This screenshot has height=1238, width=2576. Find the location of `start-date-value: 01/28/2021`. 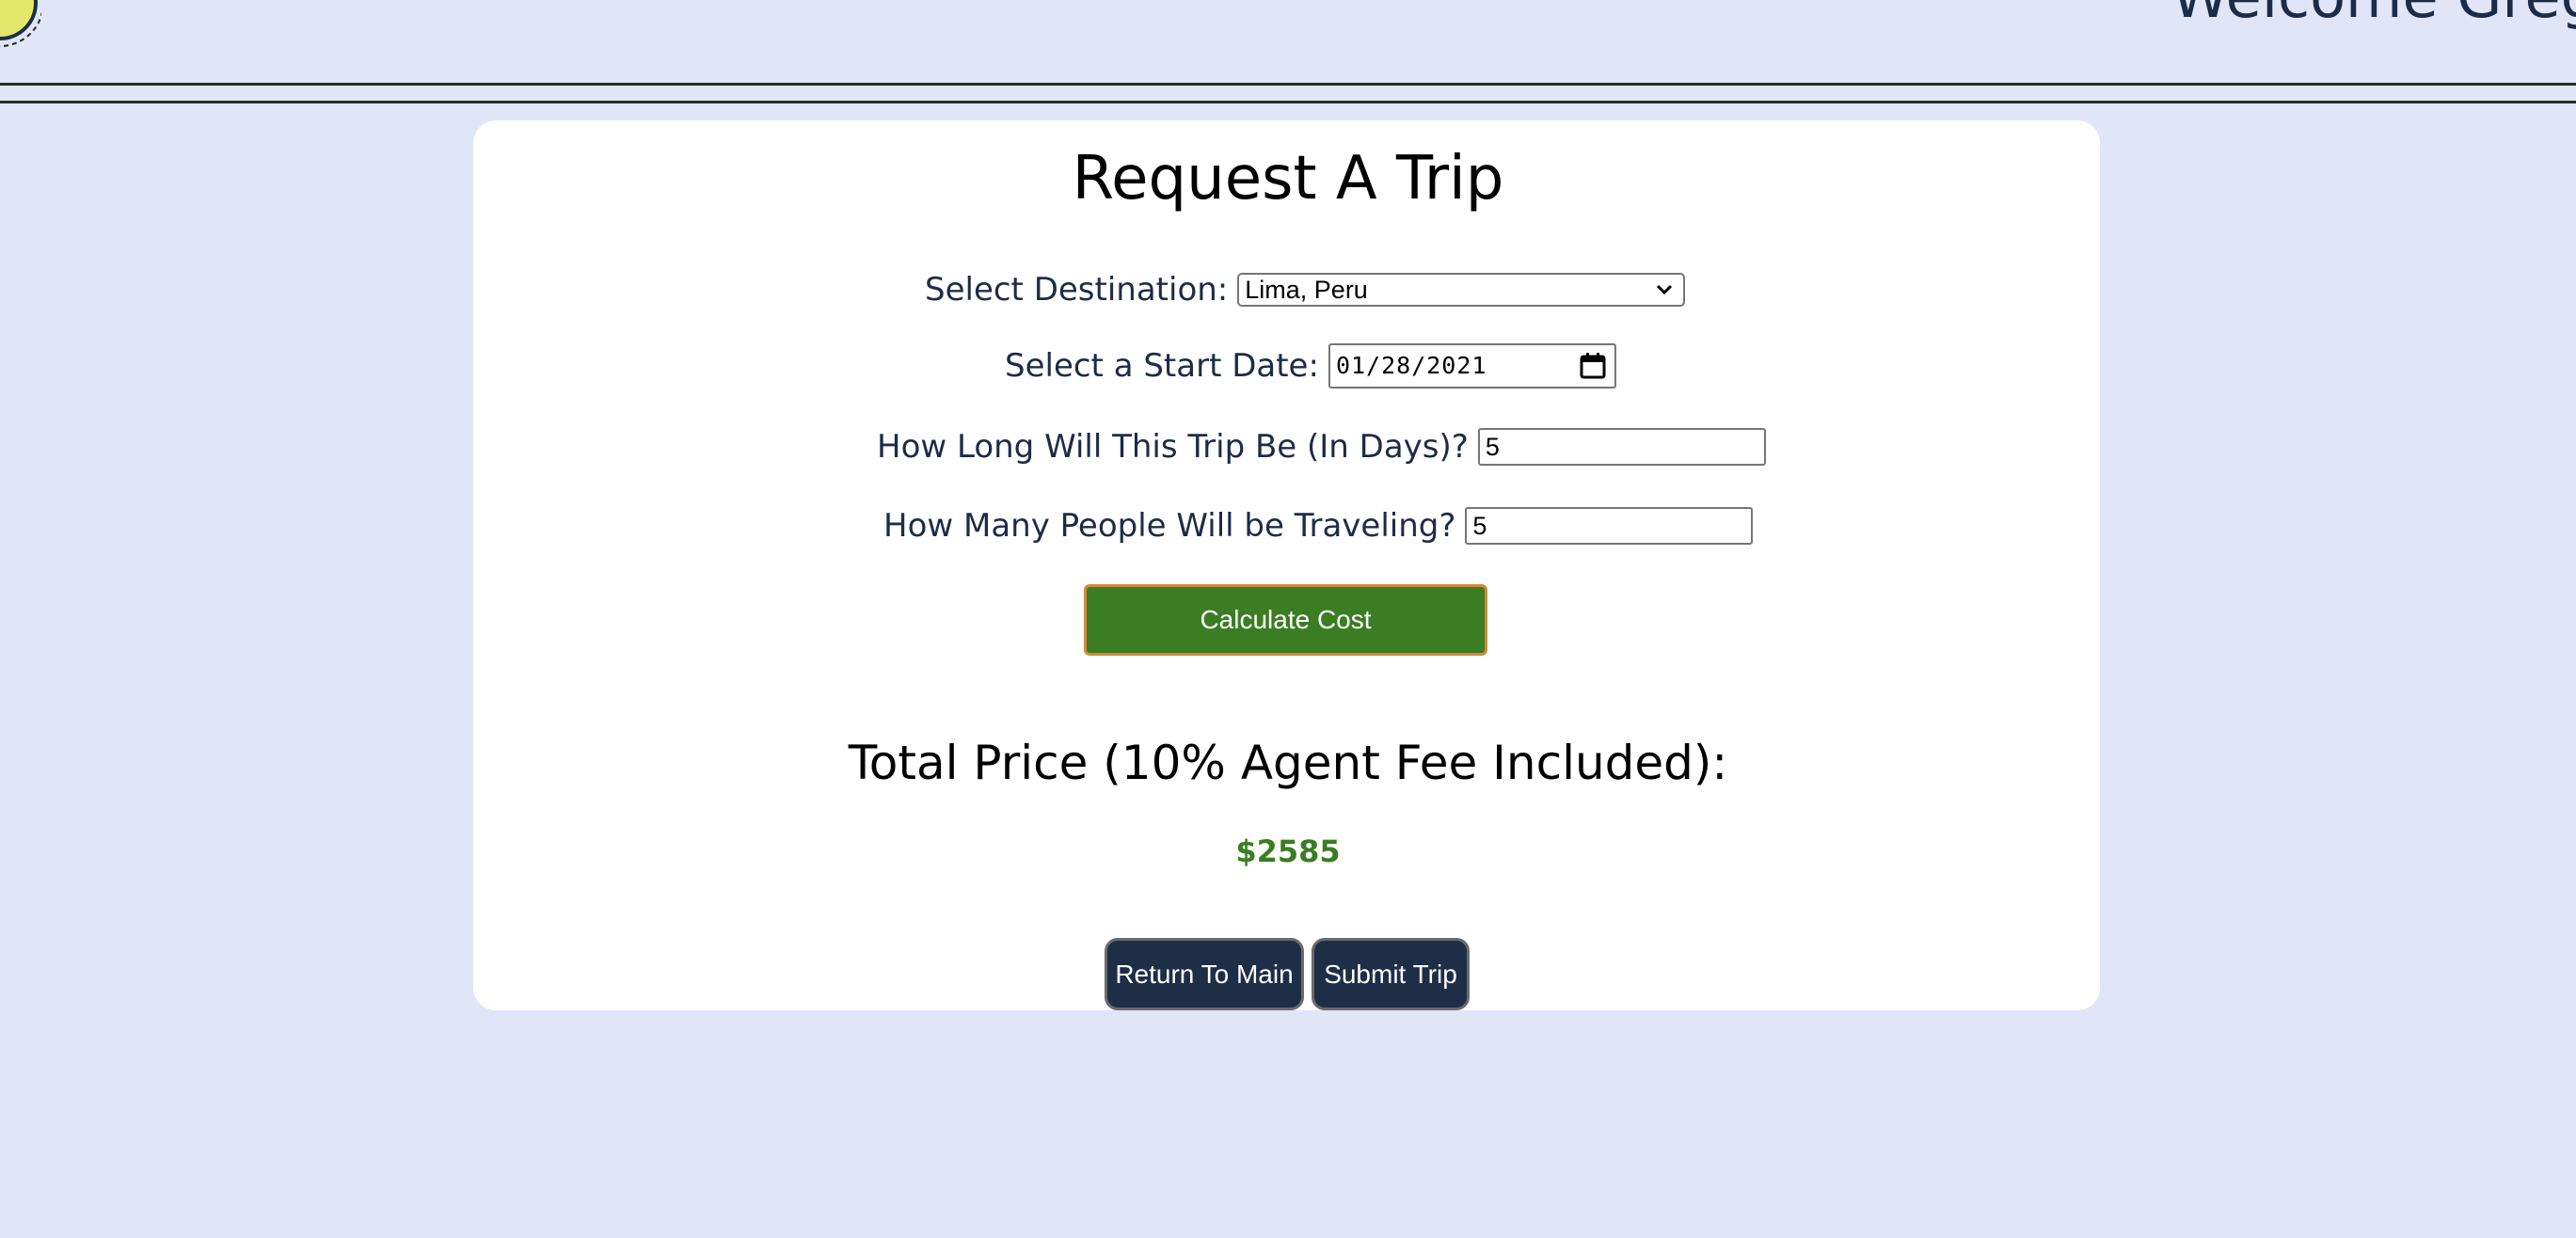

start-date-value: 01/28/2021 is located at coordinates (1411, 366).